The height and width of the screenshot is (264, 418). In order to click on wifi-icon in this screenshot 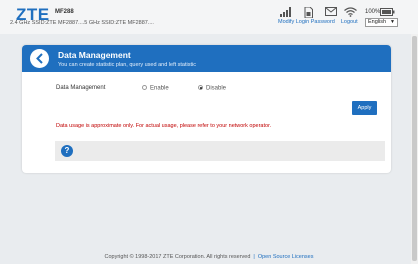, I will do `click(350, 12)`.